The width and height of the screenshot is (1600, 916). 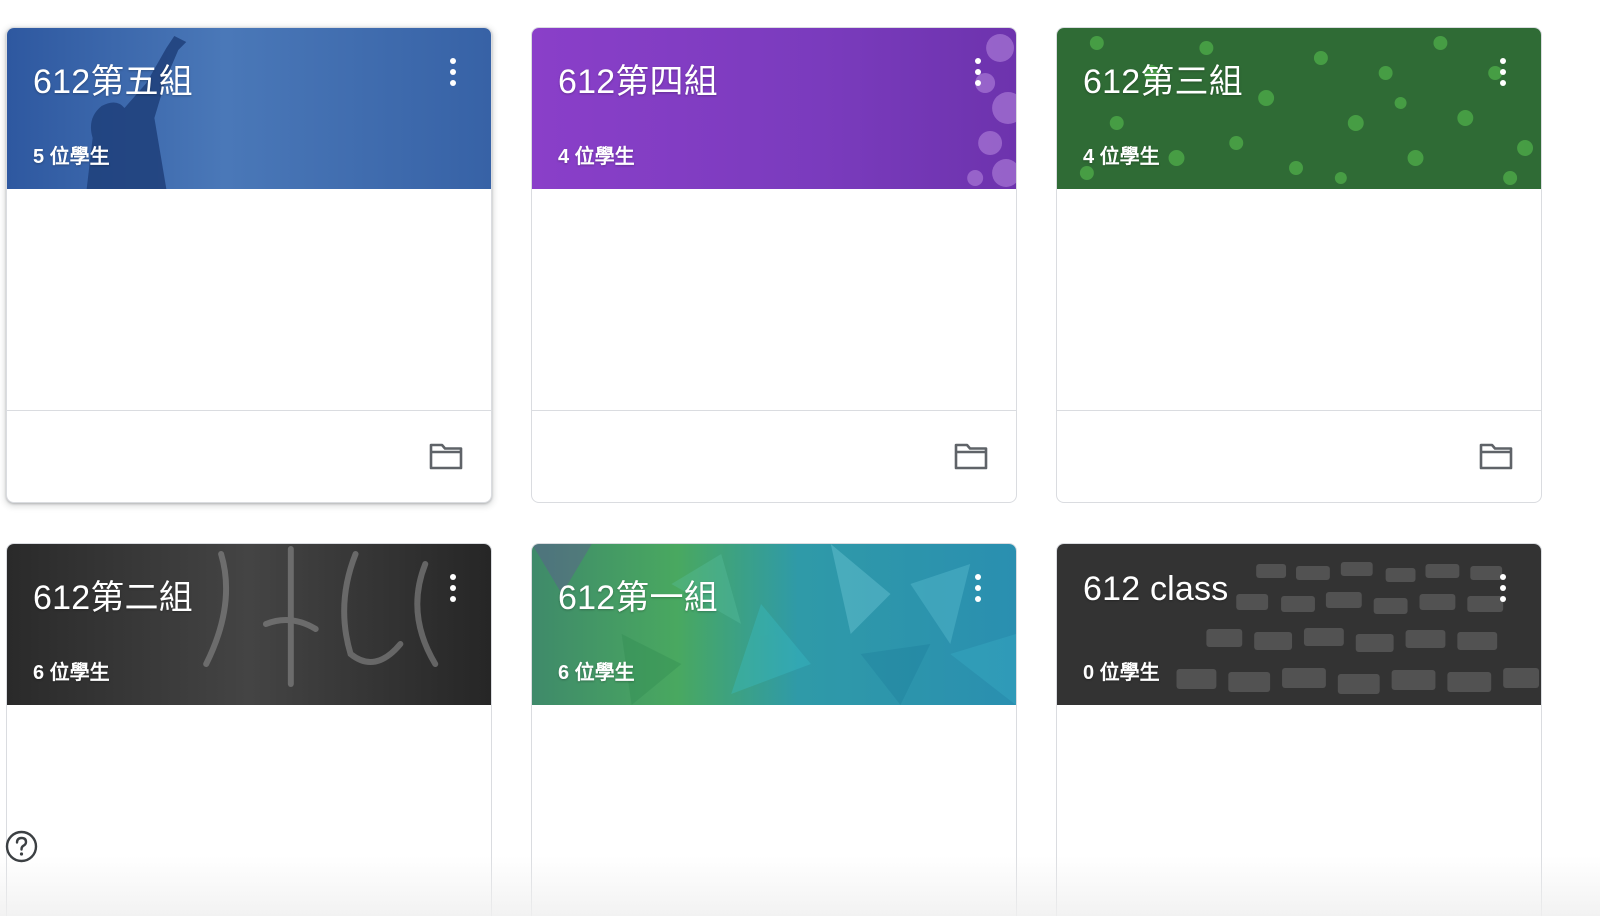 I want to click on class-title: 612第五組, so click(x=113, y=78).